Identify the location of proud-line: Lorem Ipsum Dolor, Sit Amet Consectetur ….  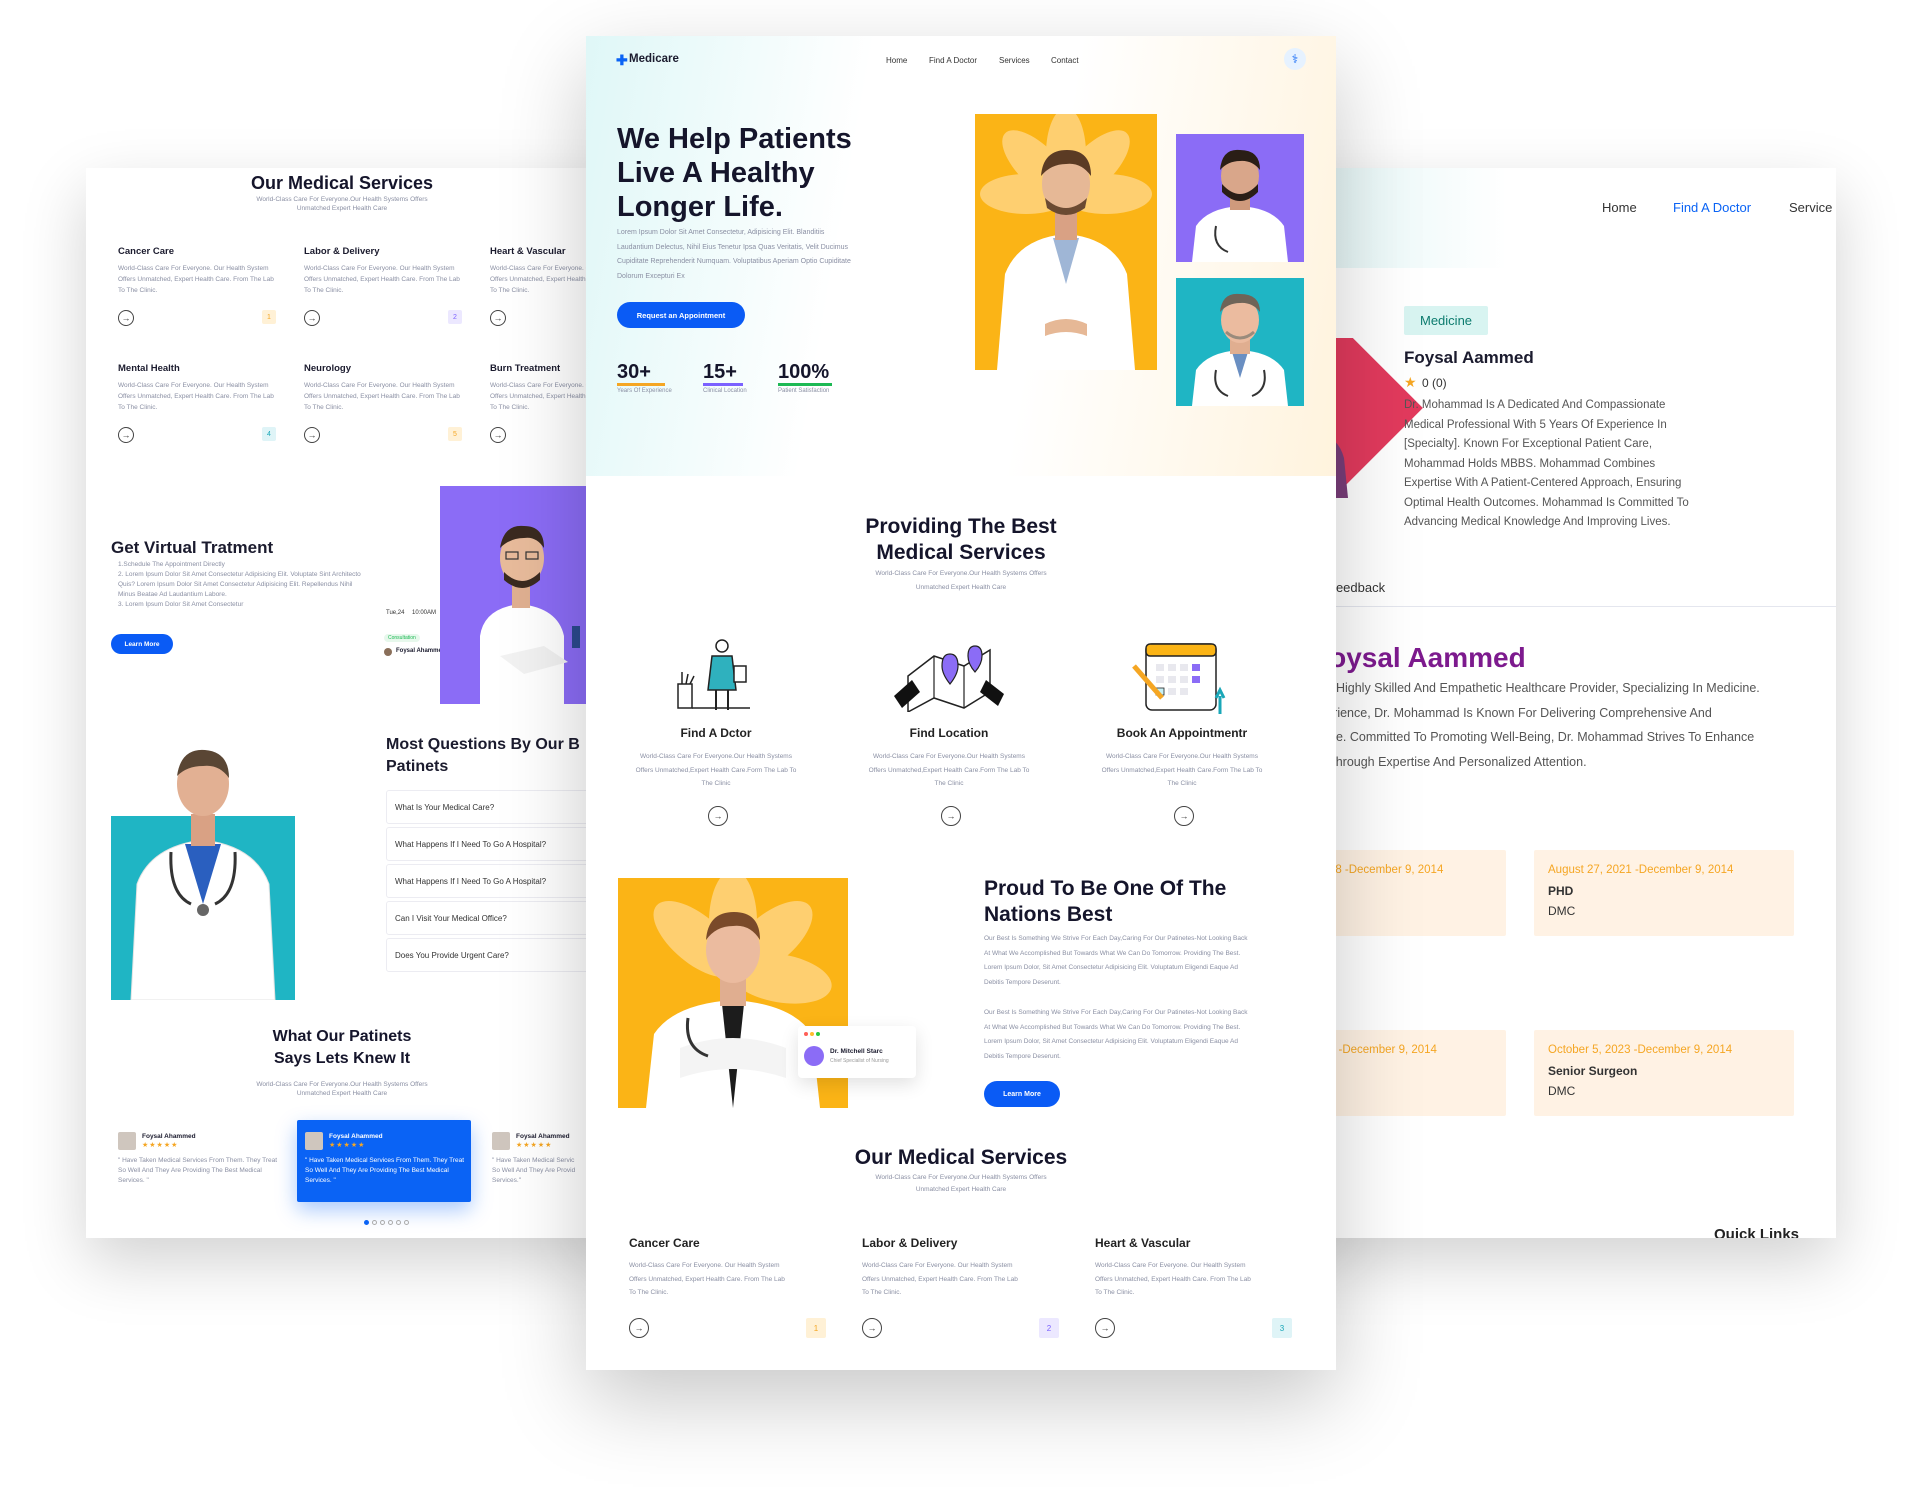
(1111, 967).